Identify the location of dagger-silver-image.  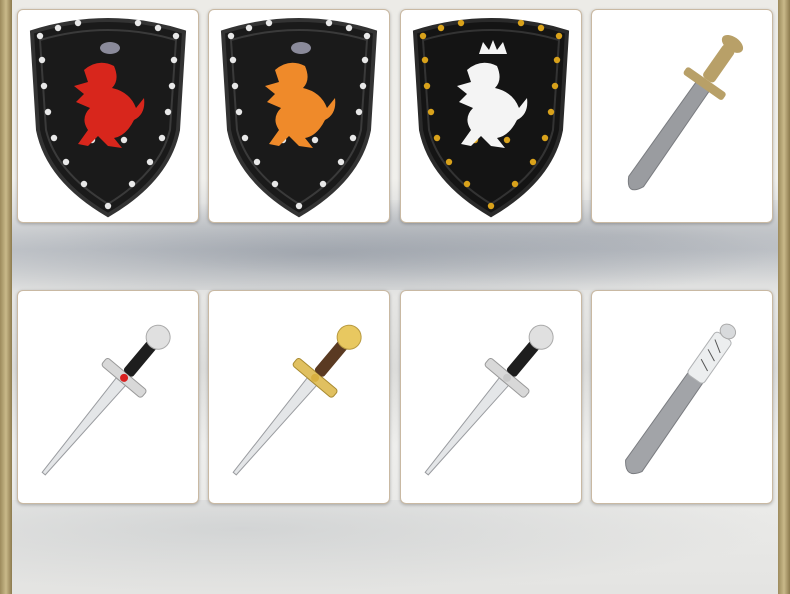
(489, 400).